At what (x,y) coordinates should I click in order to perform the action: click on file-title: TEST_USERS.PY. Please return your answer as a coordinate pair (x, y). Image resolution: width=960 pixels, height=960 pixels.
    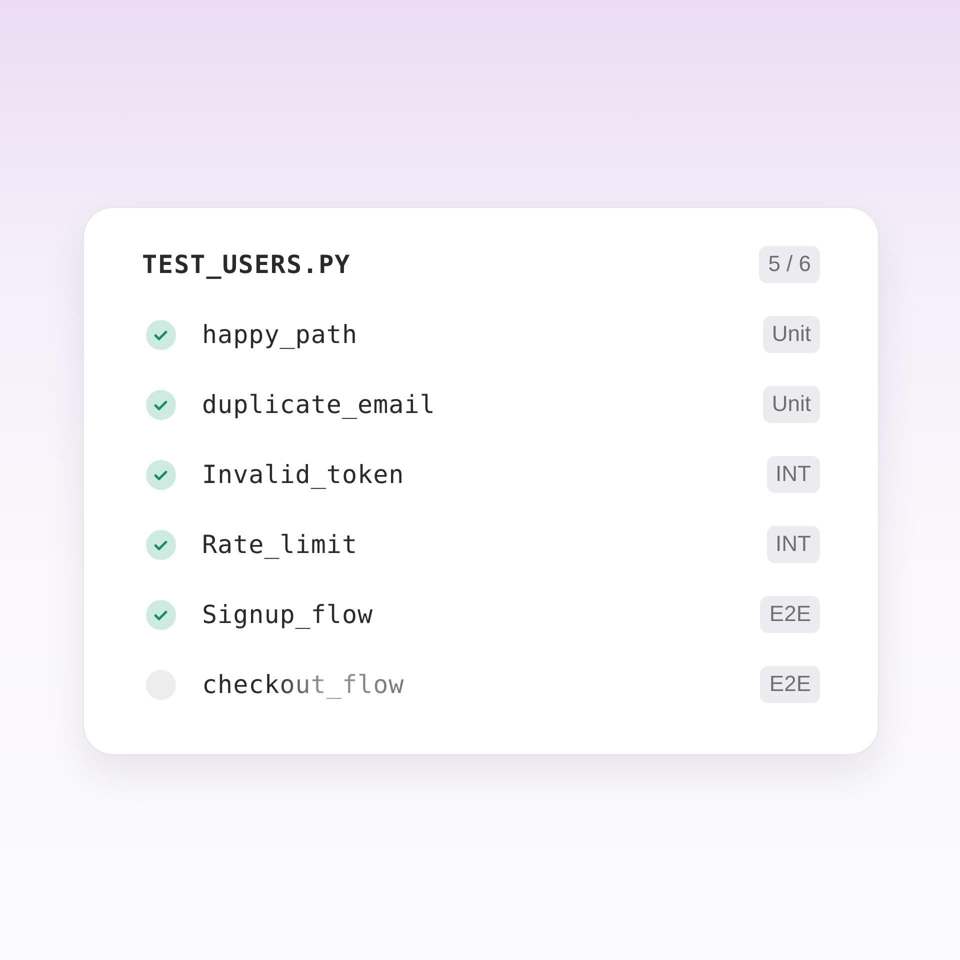
    Looking at the image, I should click on (246, 265).